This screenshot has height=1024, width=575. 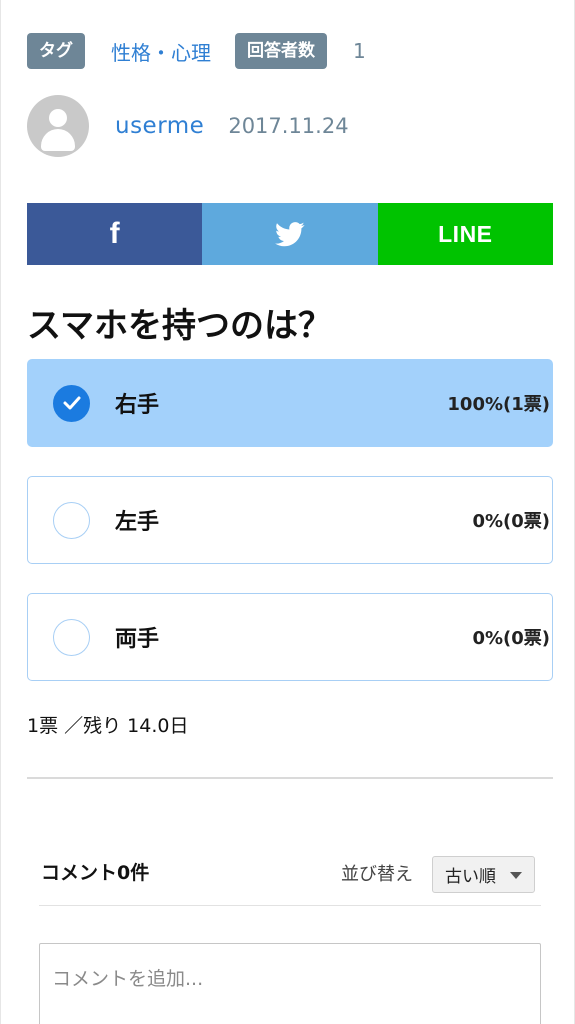 I want to click on twitter-bird-icon, so click(x=289, y=233).